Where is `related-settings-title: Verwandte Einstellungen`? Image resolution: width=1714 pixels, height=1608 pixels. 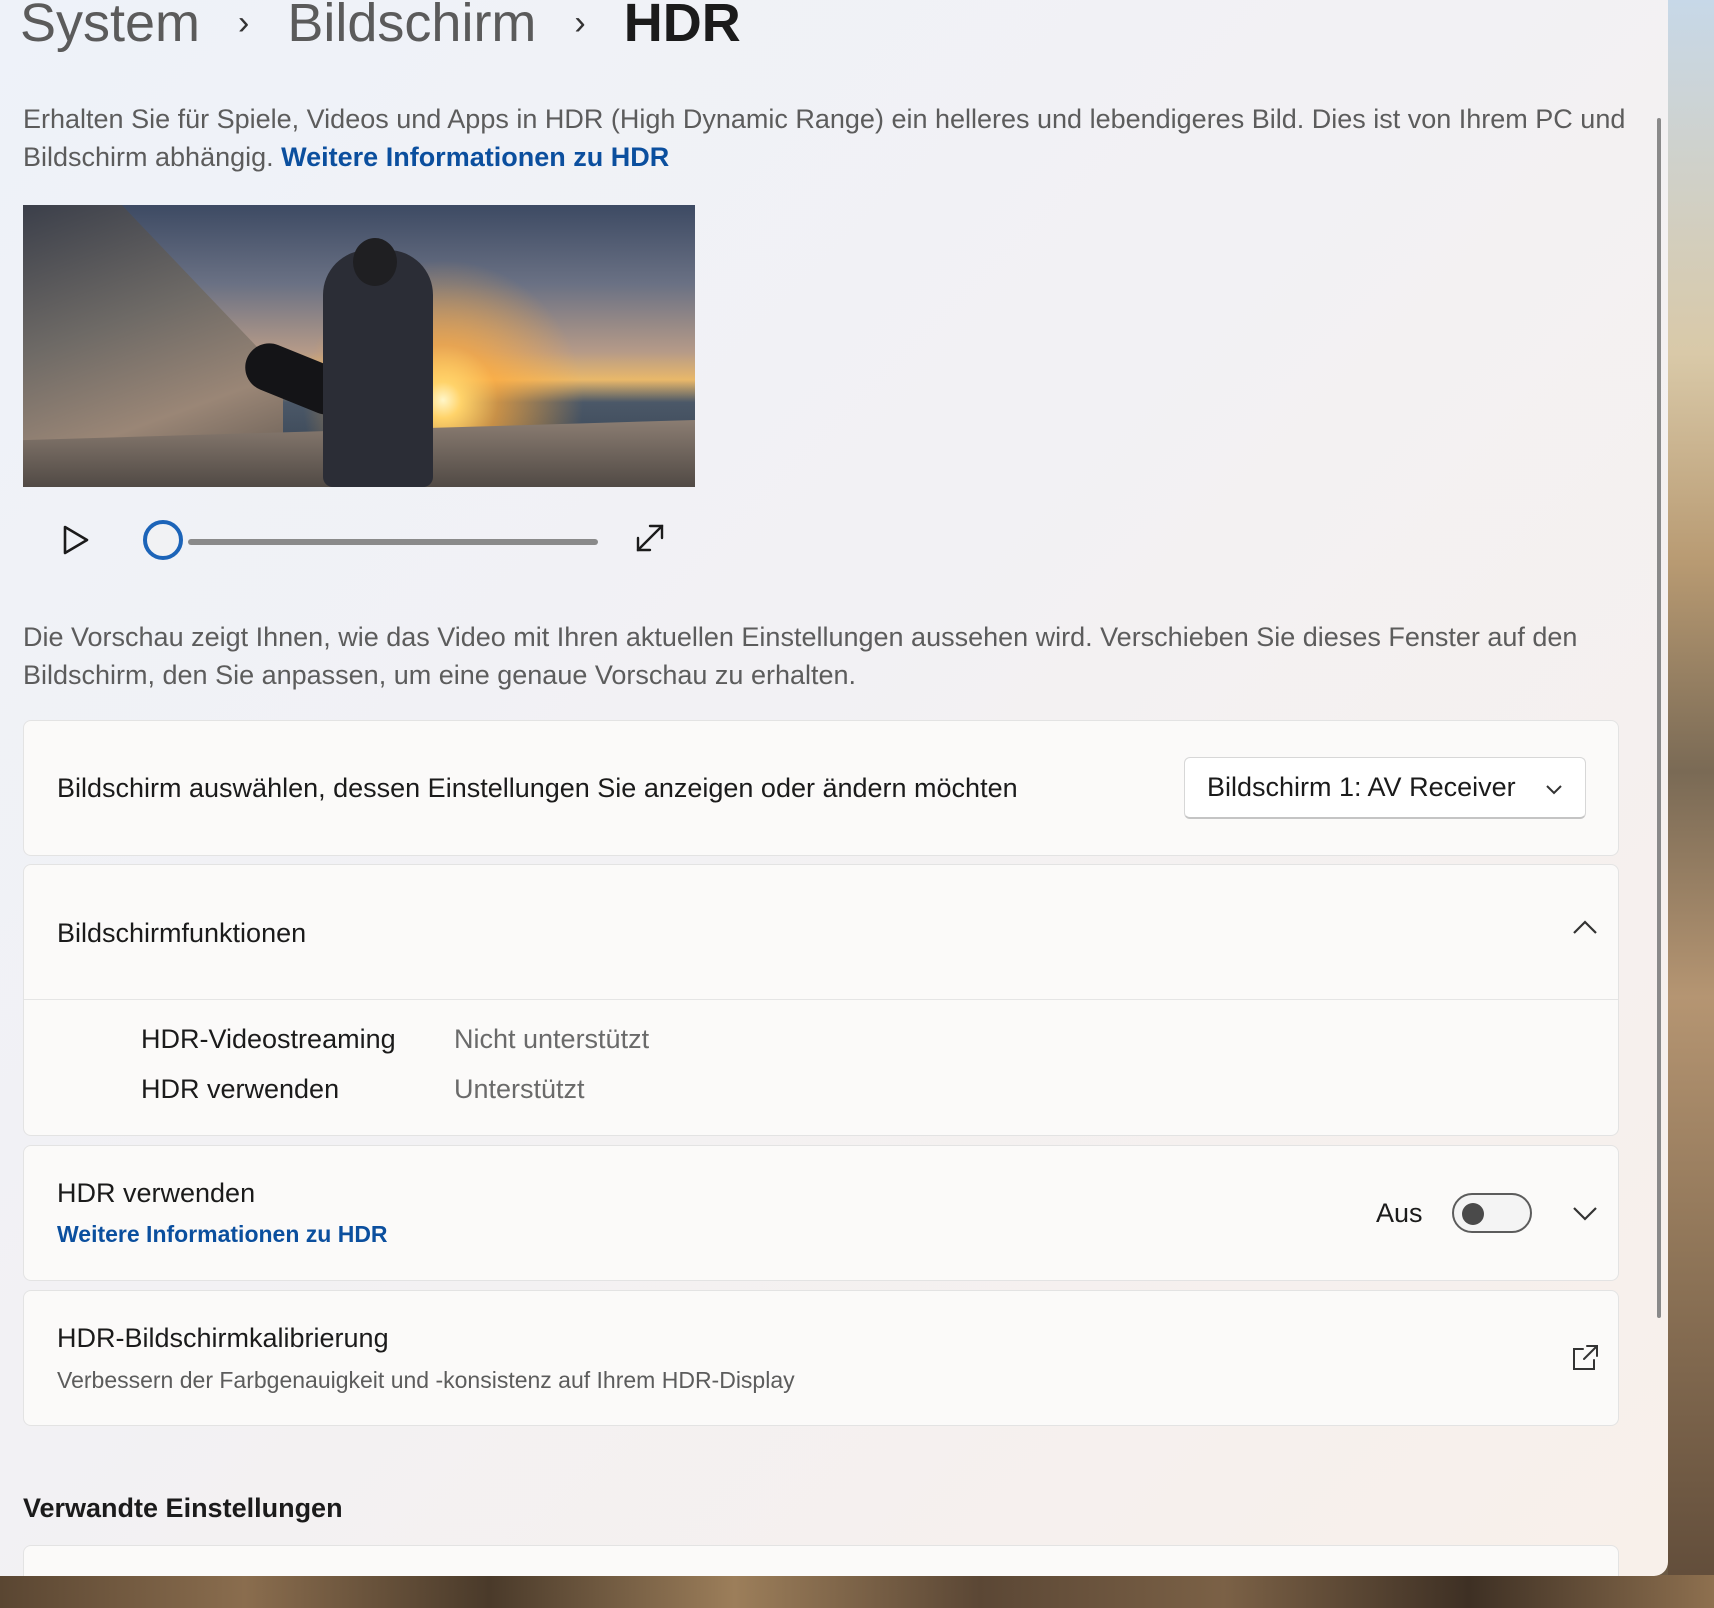 related-settings-title: Verwandte Einstellungen is located at coordinates (183, 1508).